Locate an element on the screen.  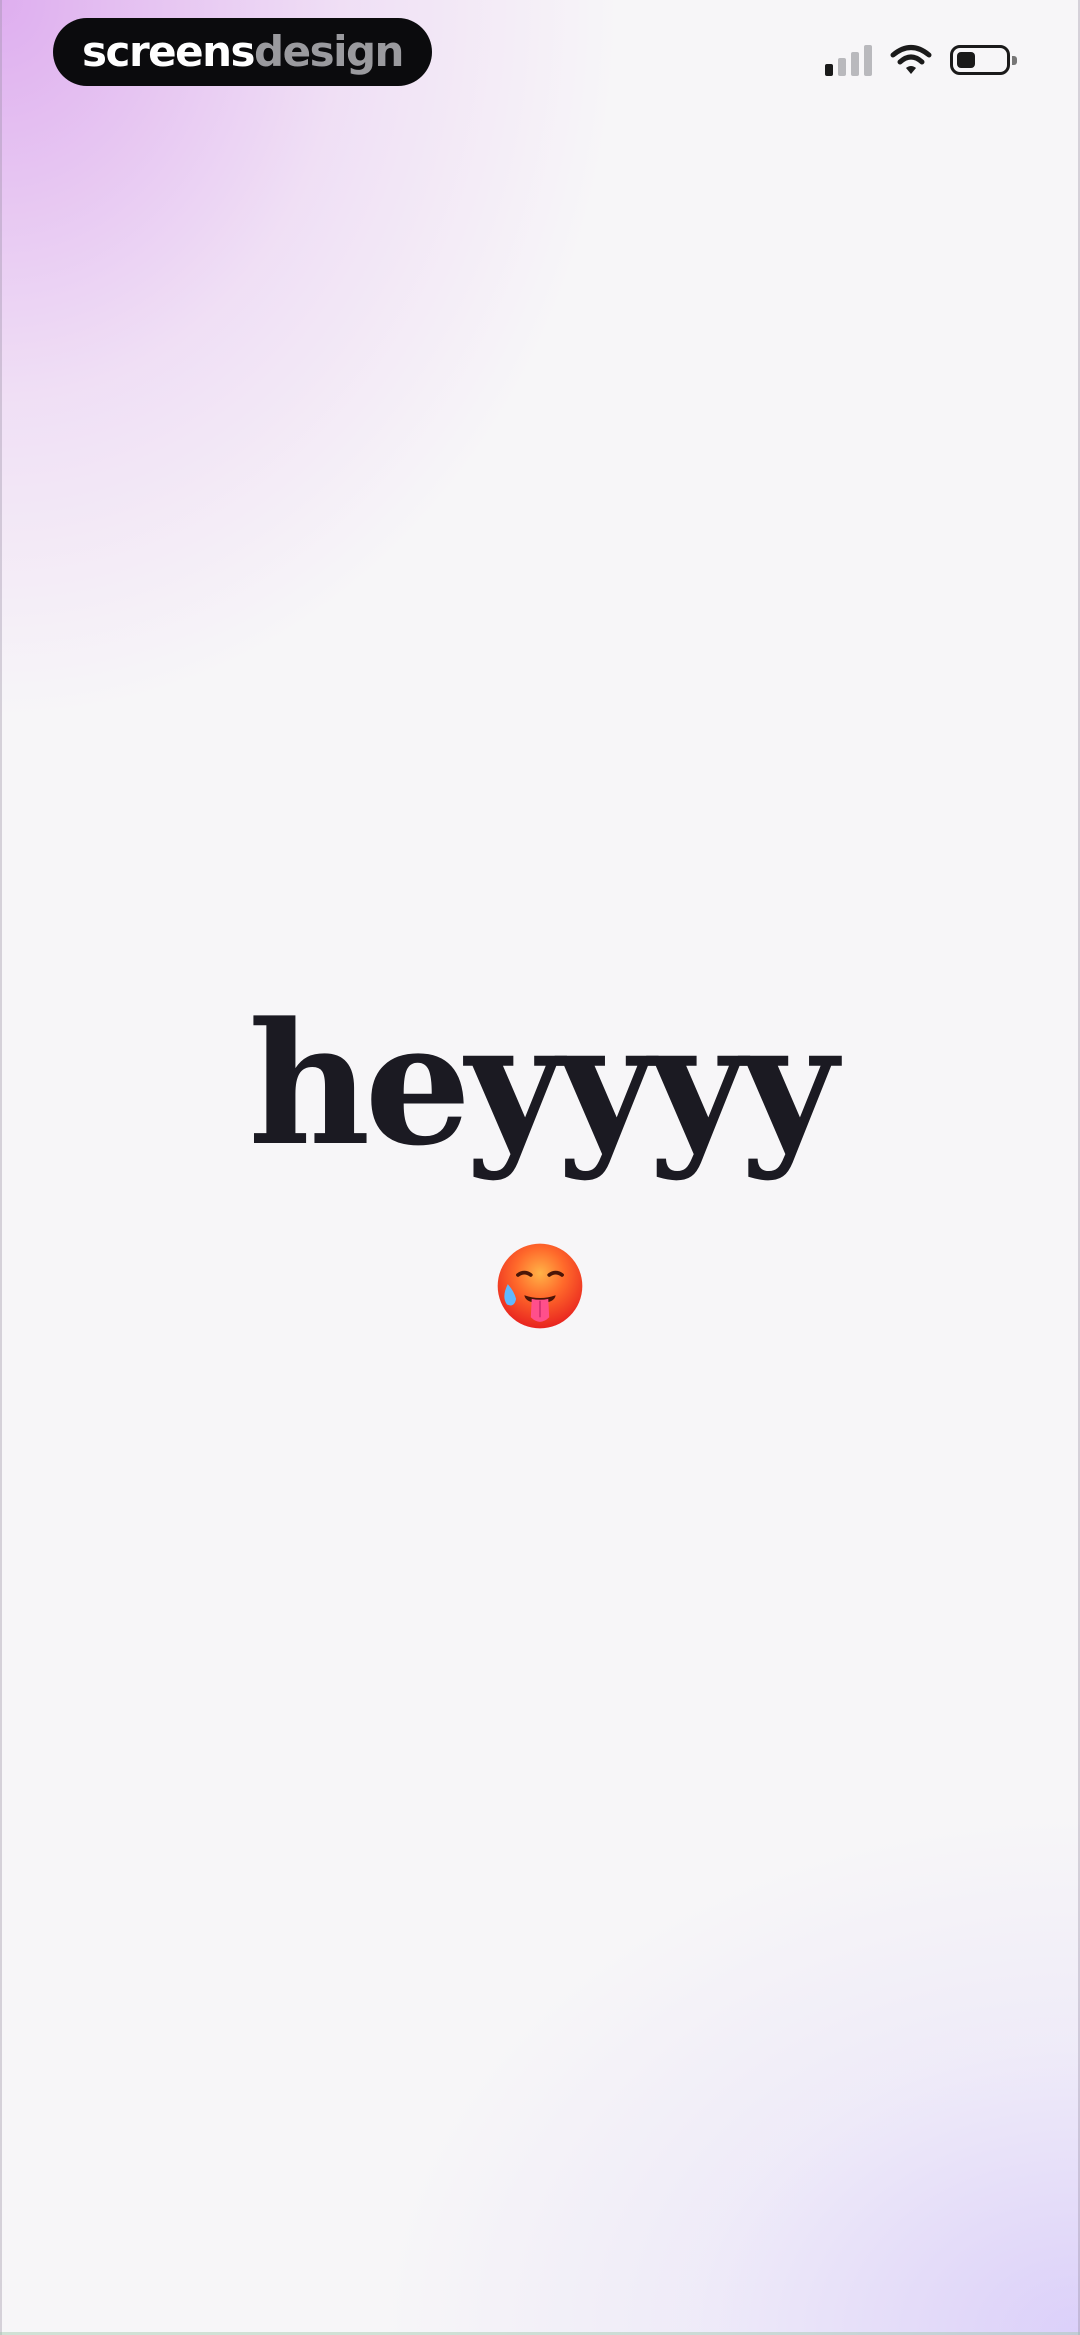
battery-terminal is located at coordinates (1014, 60).